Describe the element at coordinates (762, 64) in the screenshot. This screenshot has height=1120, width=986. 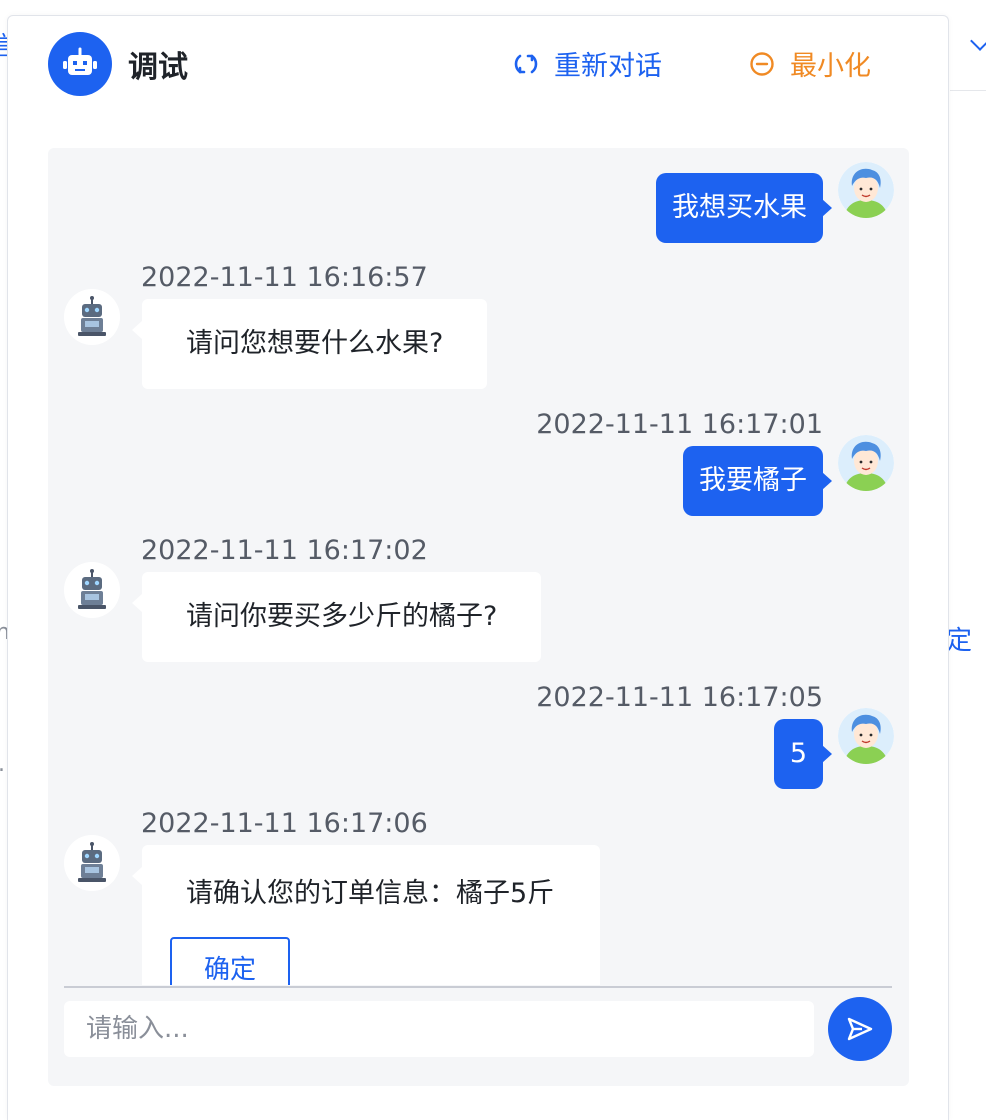
I see `minus-circle-icon` at that location.